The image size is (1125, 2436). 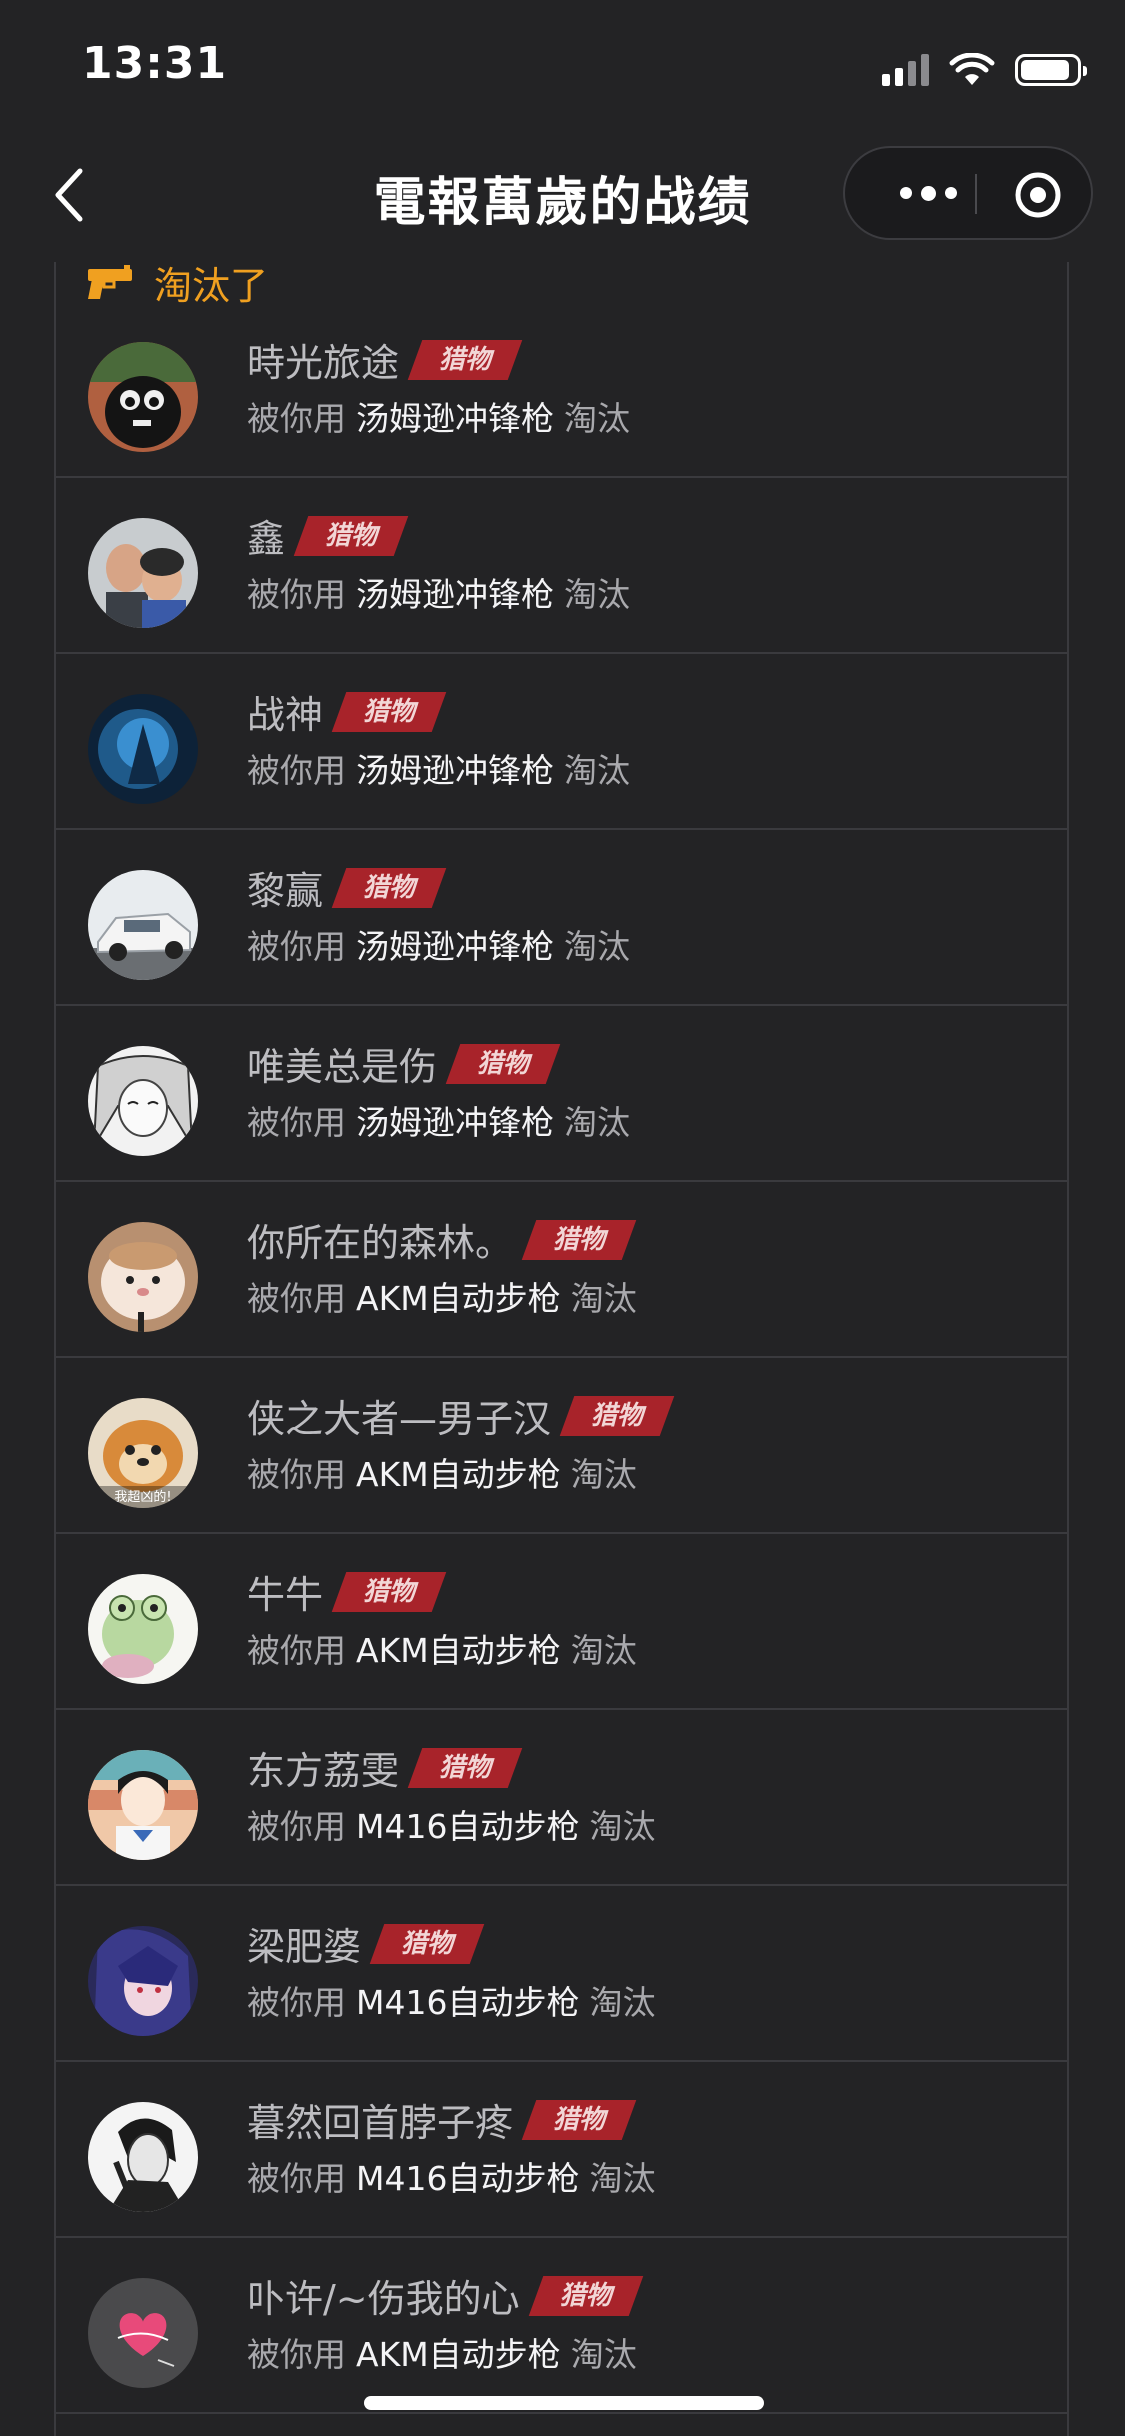 What do you see at coordinates (342, 1067) in the screenshot?
I see `player-name: 唯美总是伤` at bounding box center [342, 1067].